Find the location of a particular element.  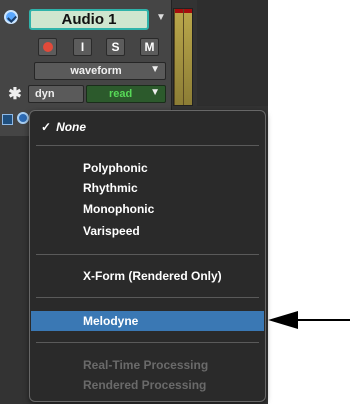

level-meter is located at coordinates (183, 57).